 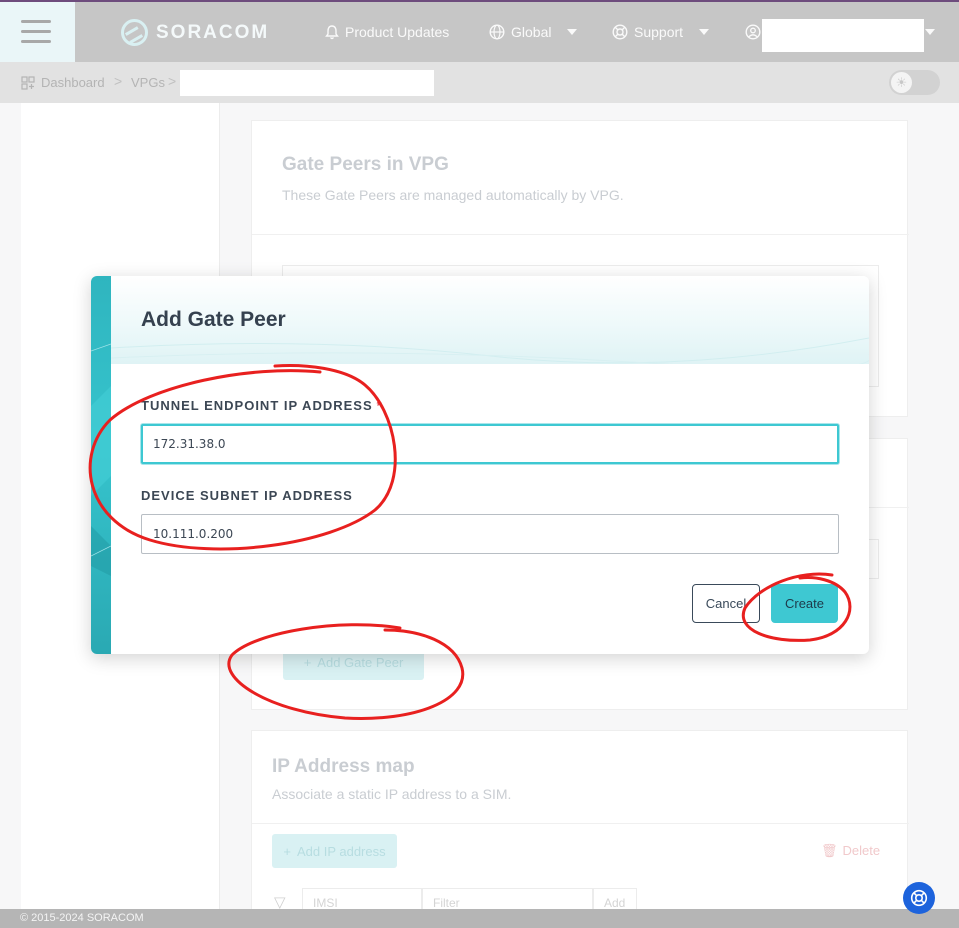 I want to click on dialog-title: Add Gate Peer, so click(x=213, y=319).